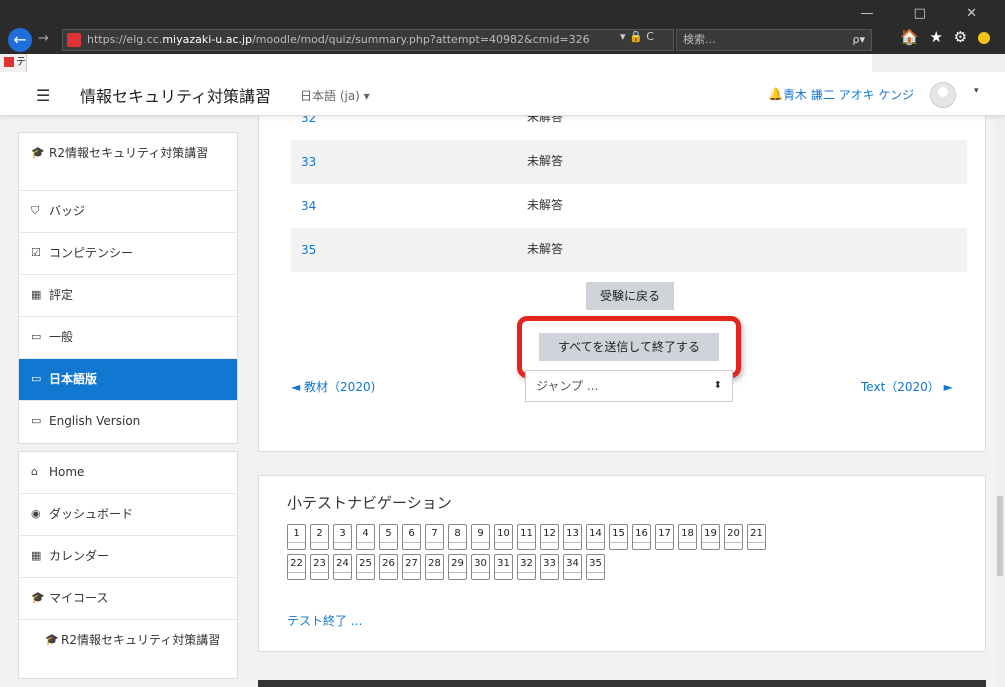 This screenshot has height=687, width=1005. I want to click on return-to-attempt-button: 受験に戻る, so click(630, 296).